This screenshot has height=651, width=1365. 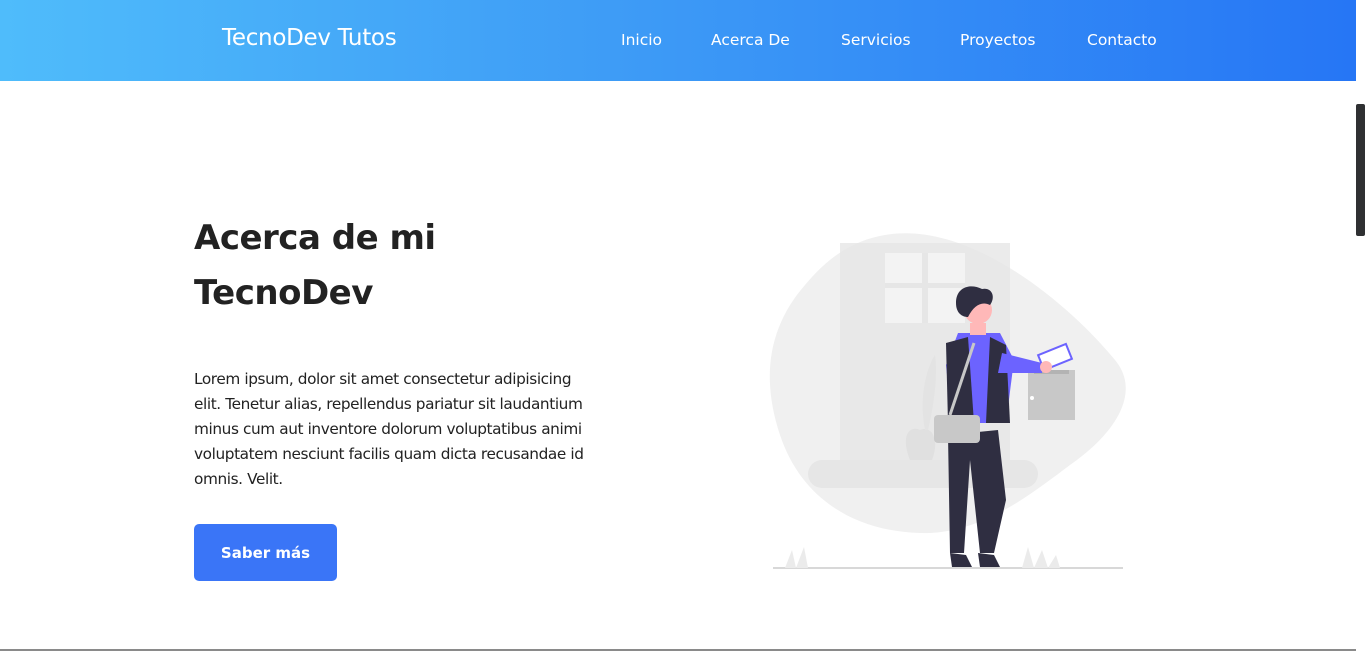 What do you see at coordinates (961, 560) in the screenshot?
I see `person-shoe-left` at bounding box center [961, 560].